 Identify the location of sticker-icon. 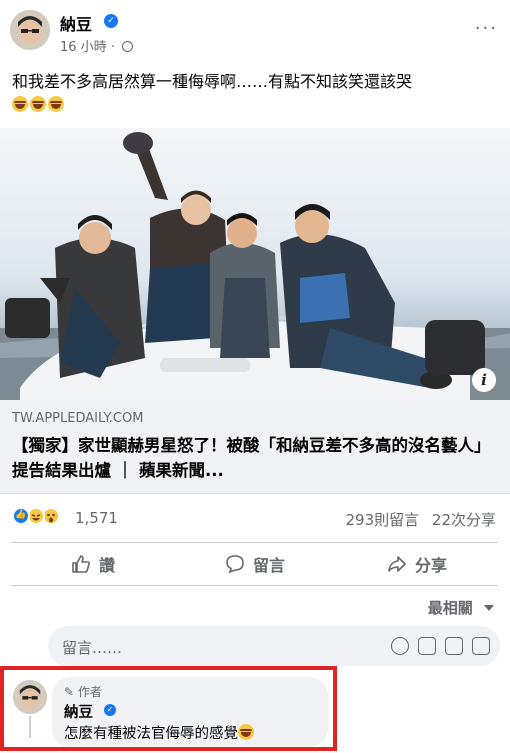
(481, 646).